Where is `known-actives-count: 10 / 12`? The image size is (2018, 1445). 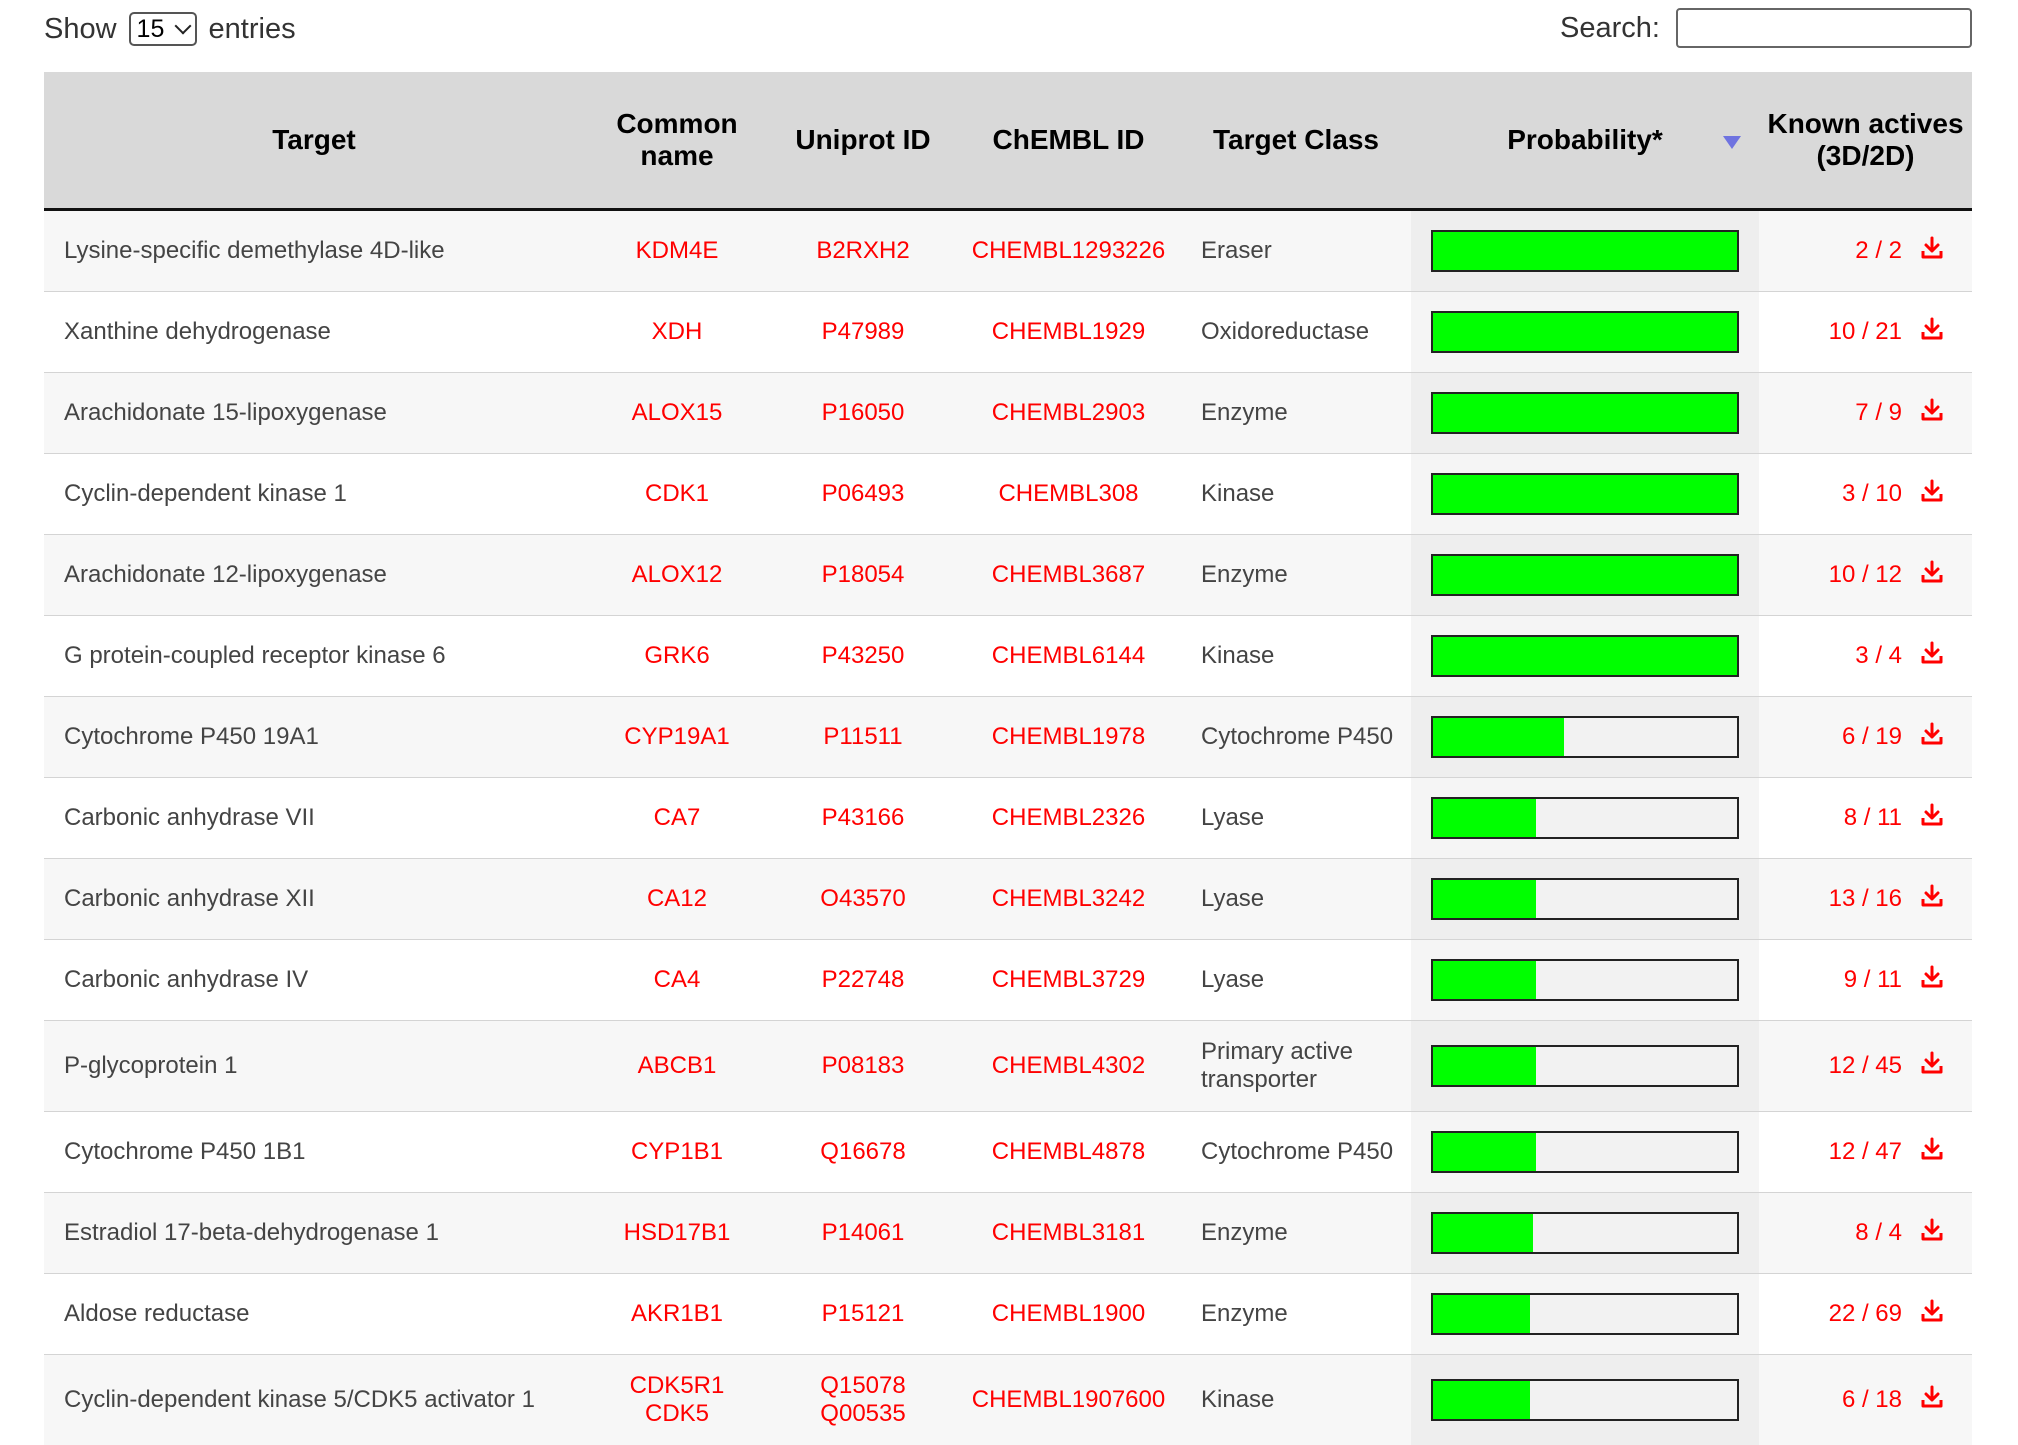 known-actives-count: 10 / 12 is located at coordinates (1865, 573).